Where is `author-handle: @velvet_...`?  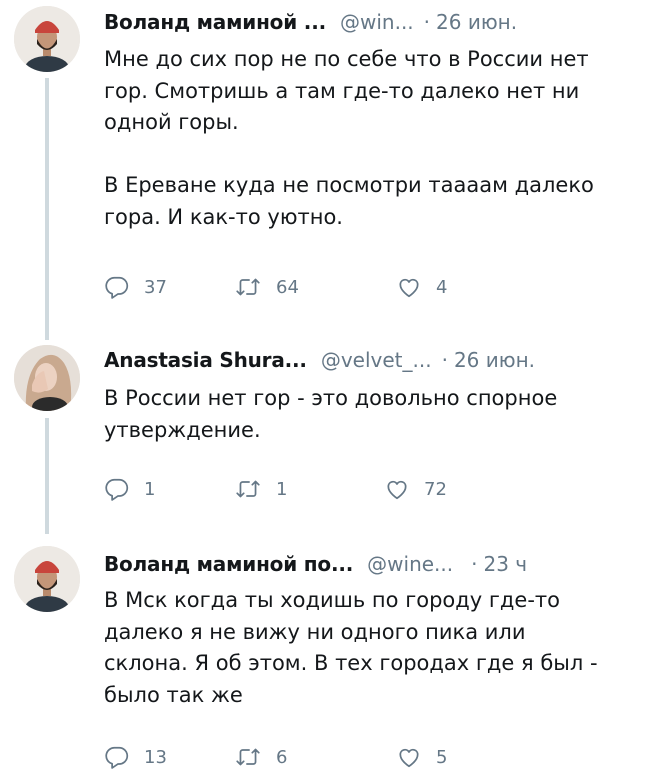 author-handle: @velvet_... is located at coordinates (376, 360).